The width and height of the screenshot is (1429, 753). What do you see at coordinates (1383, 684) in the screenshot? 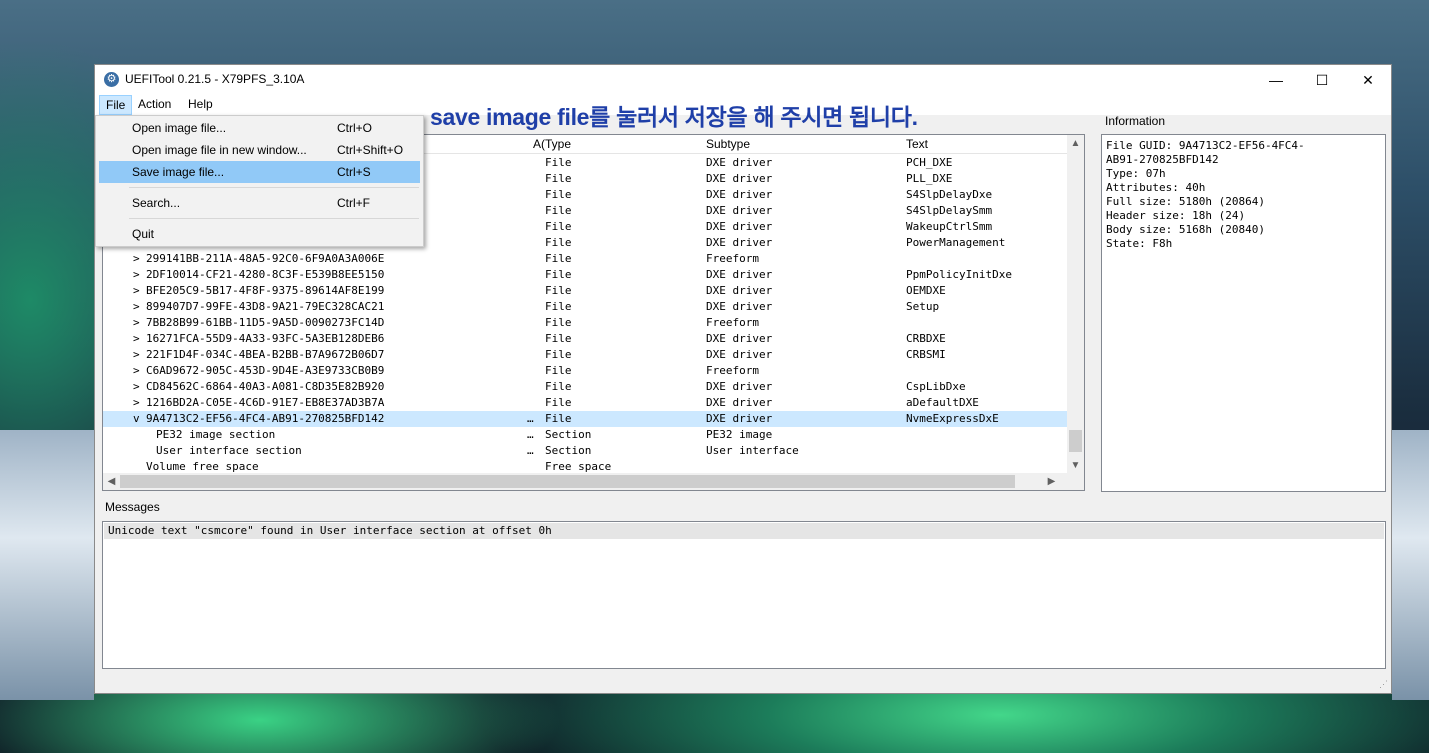
I see `resize-grip-icon: ⋰` at bounding box center [1383, 684].